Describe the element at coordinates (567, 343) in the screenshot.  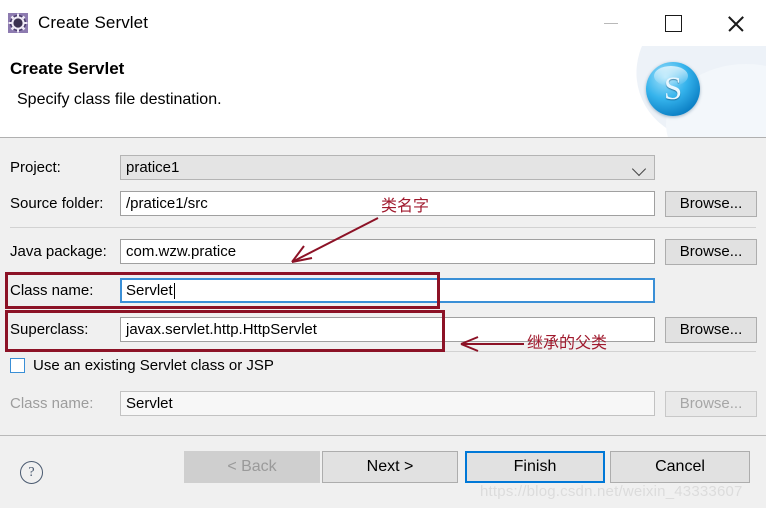
I see `annotation-text-superclass: 继承的父类` at that location.